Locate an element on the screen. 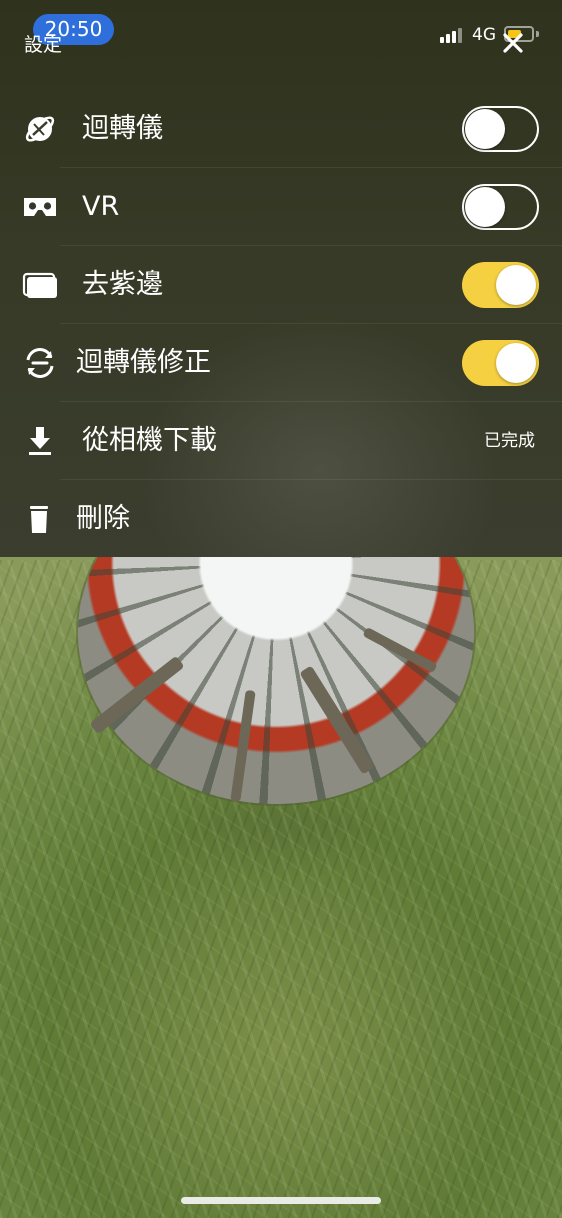 The image size is (562, 1218). gyroscope-icon is located at coordinates (40, 129).